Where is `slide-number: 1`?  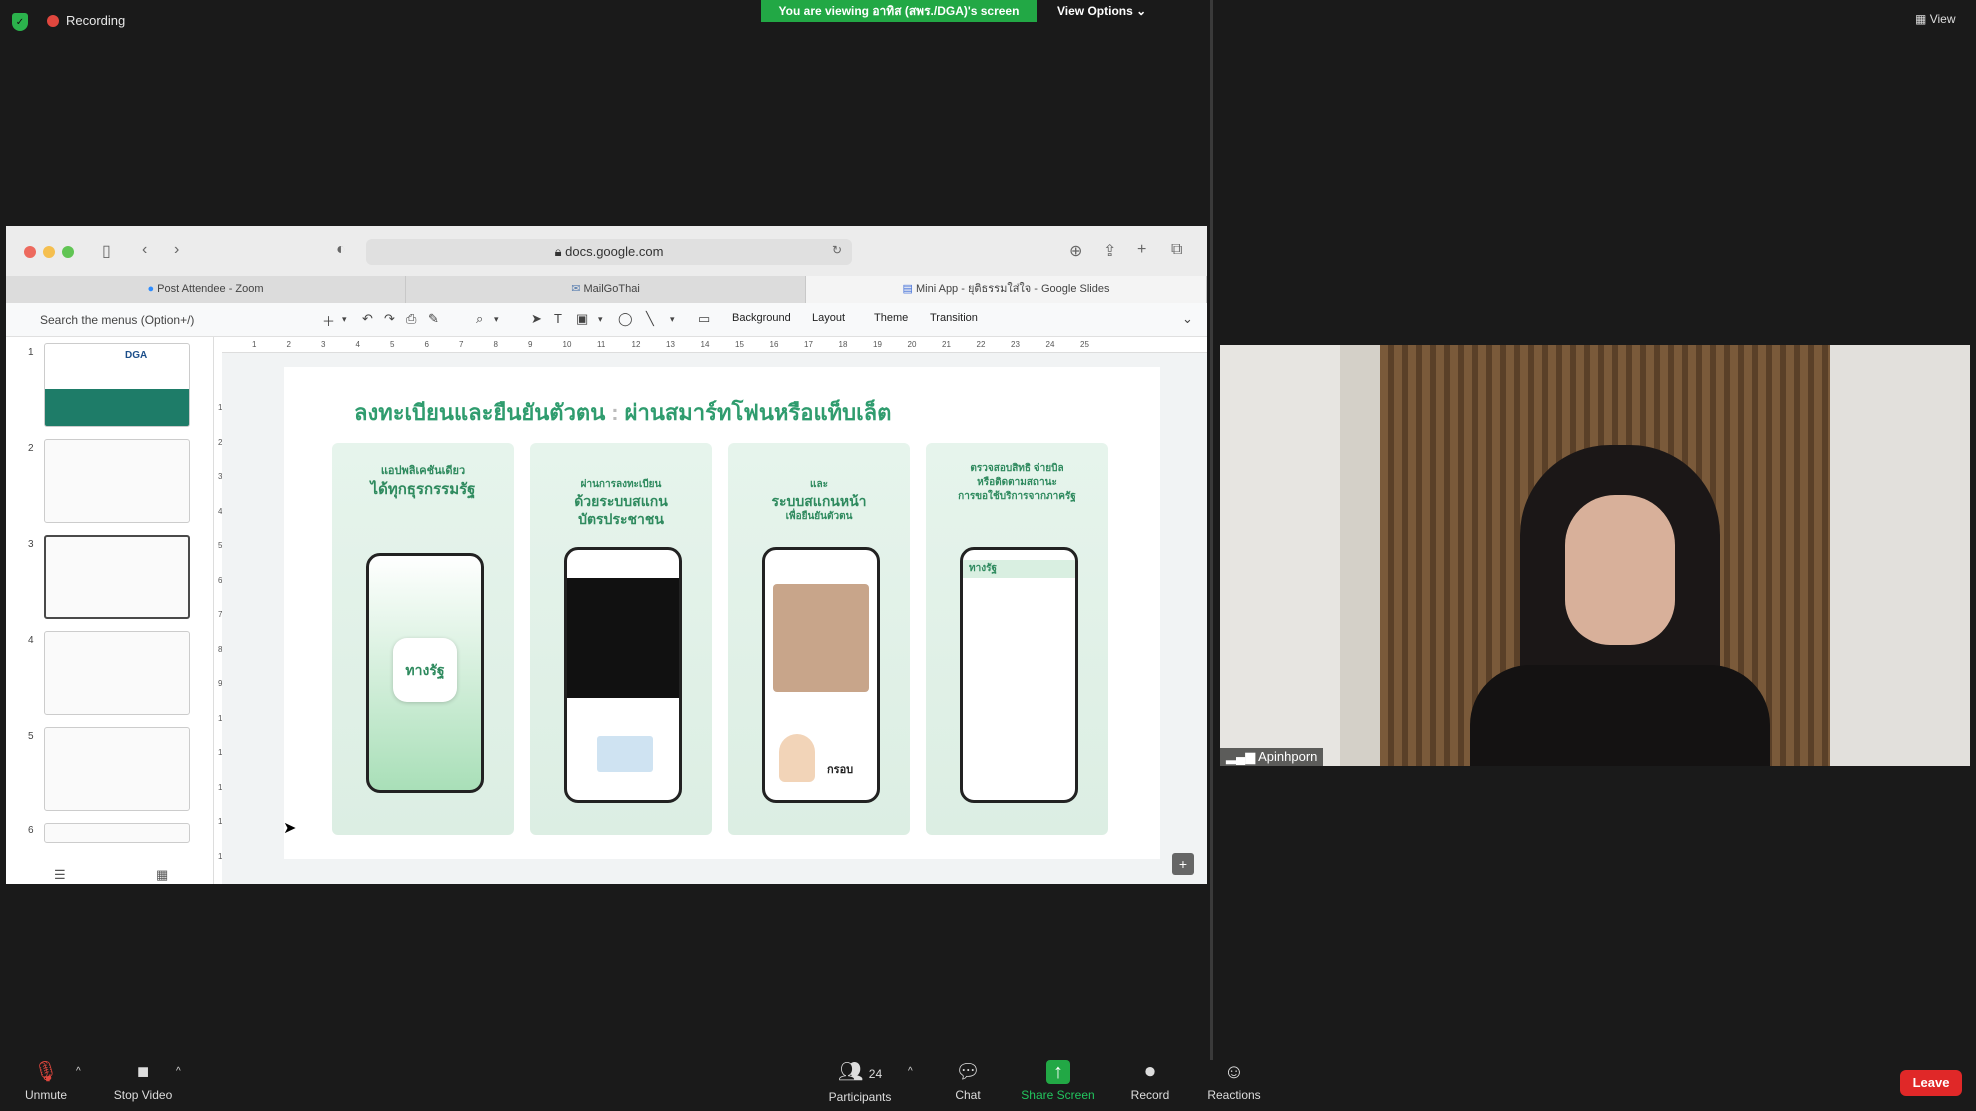
slide-number: 1 is located at coordinates (31, 352).